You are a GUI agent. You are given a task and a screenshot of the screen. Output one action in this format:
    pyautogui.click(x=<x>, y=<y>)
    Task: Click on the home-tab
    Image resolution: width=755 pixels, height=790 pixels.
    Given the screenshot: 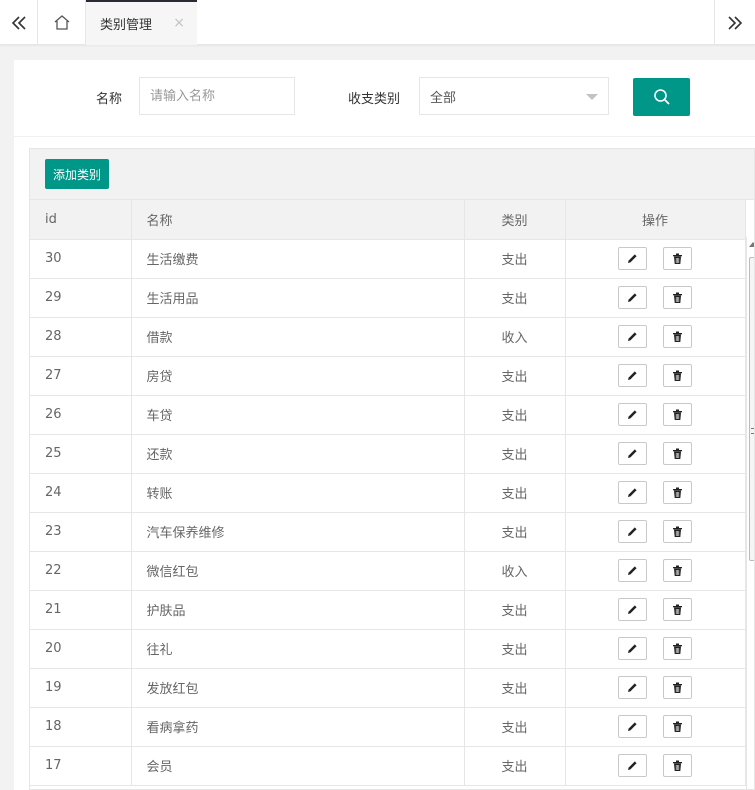 What is the action you would take?
    pyautogui.click(x=62, y=22)
    